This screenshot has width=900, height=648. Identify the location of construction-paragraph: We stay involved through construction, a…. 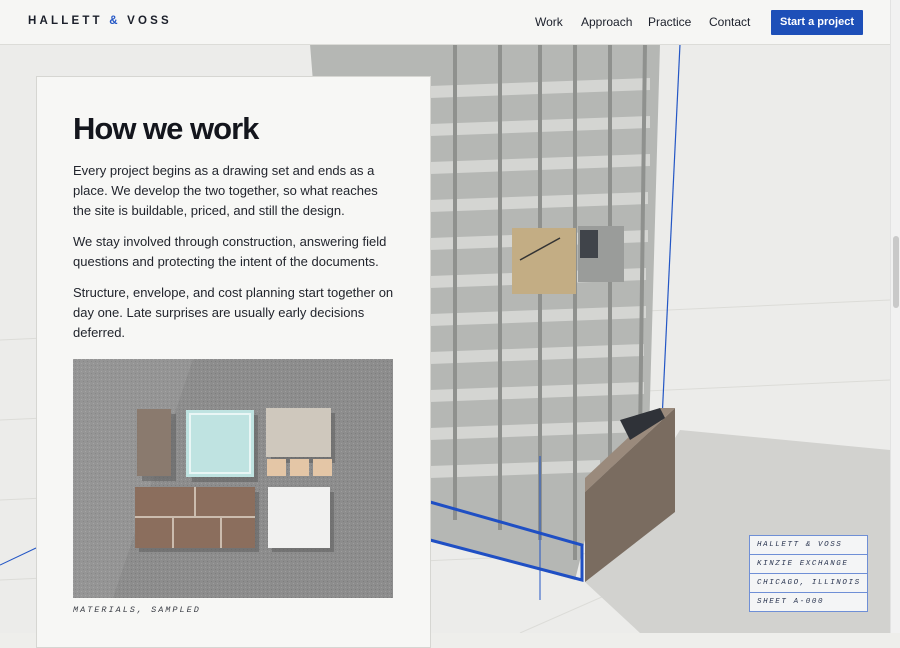
(230, 251).